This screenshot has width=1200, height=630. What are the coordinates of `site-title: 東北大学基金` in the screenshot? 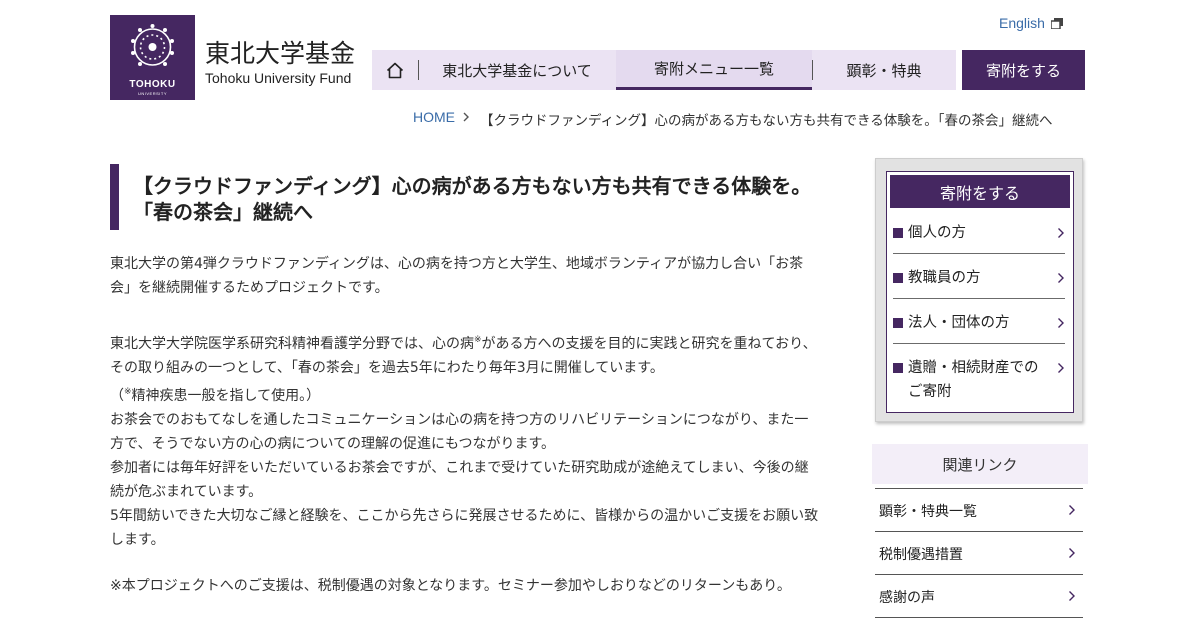 It's located at (280, 52).